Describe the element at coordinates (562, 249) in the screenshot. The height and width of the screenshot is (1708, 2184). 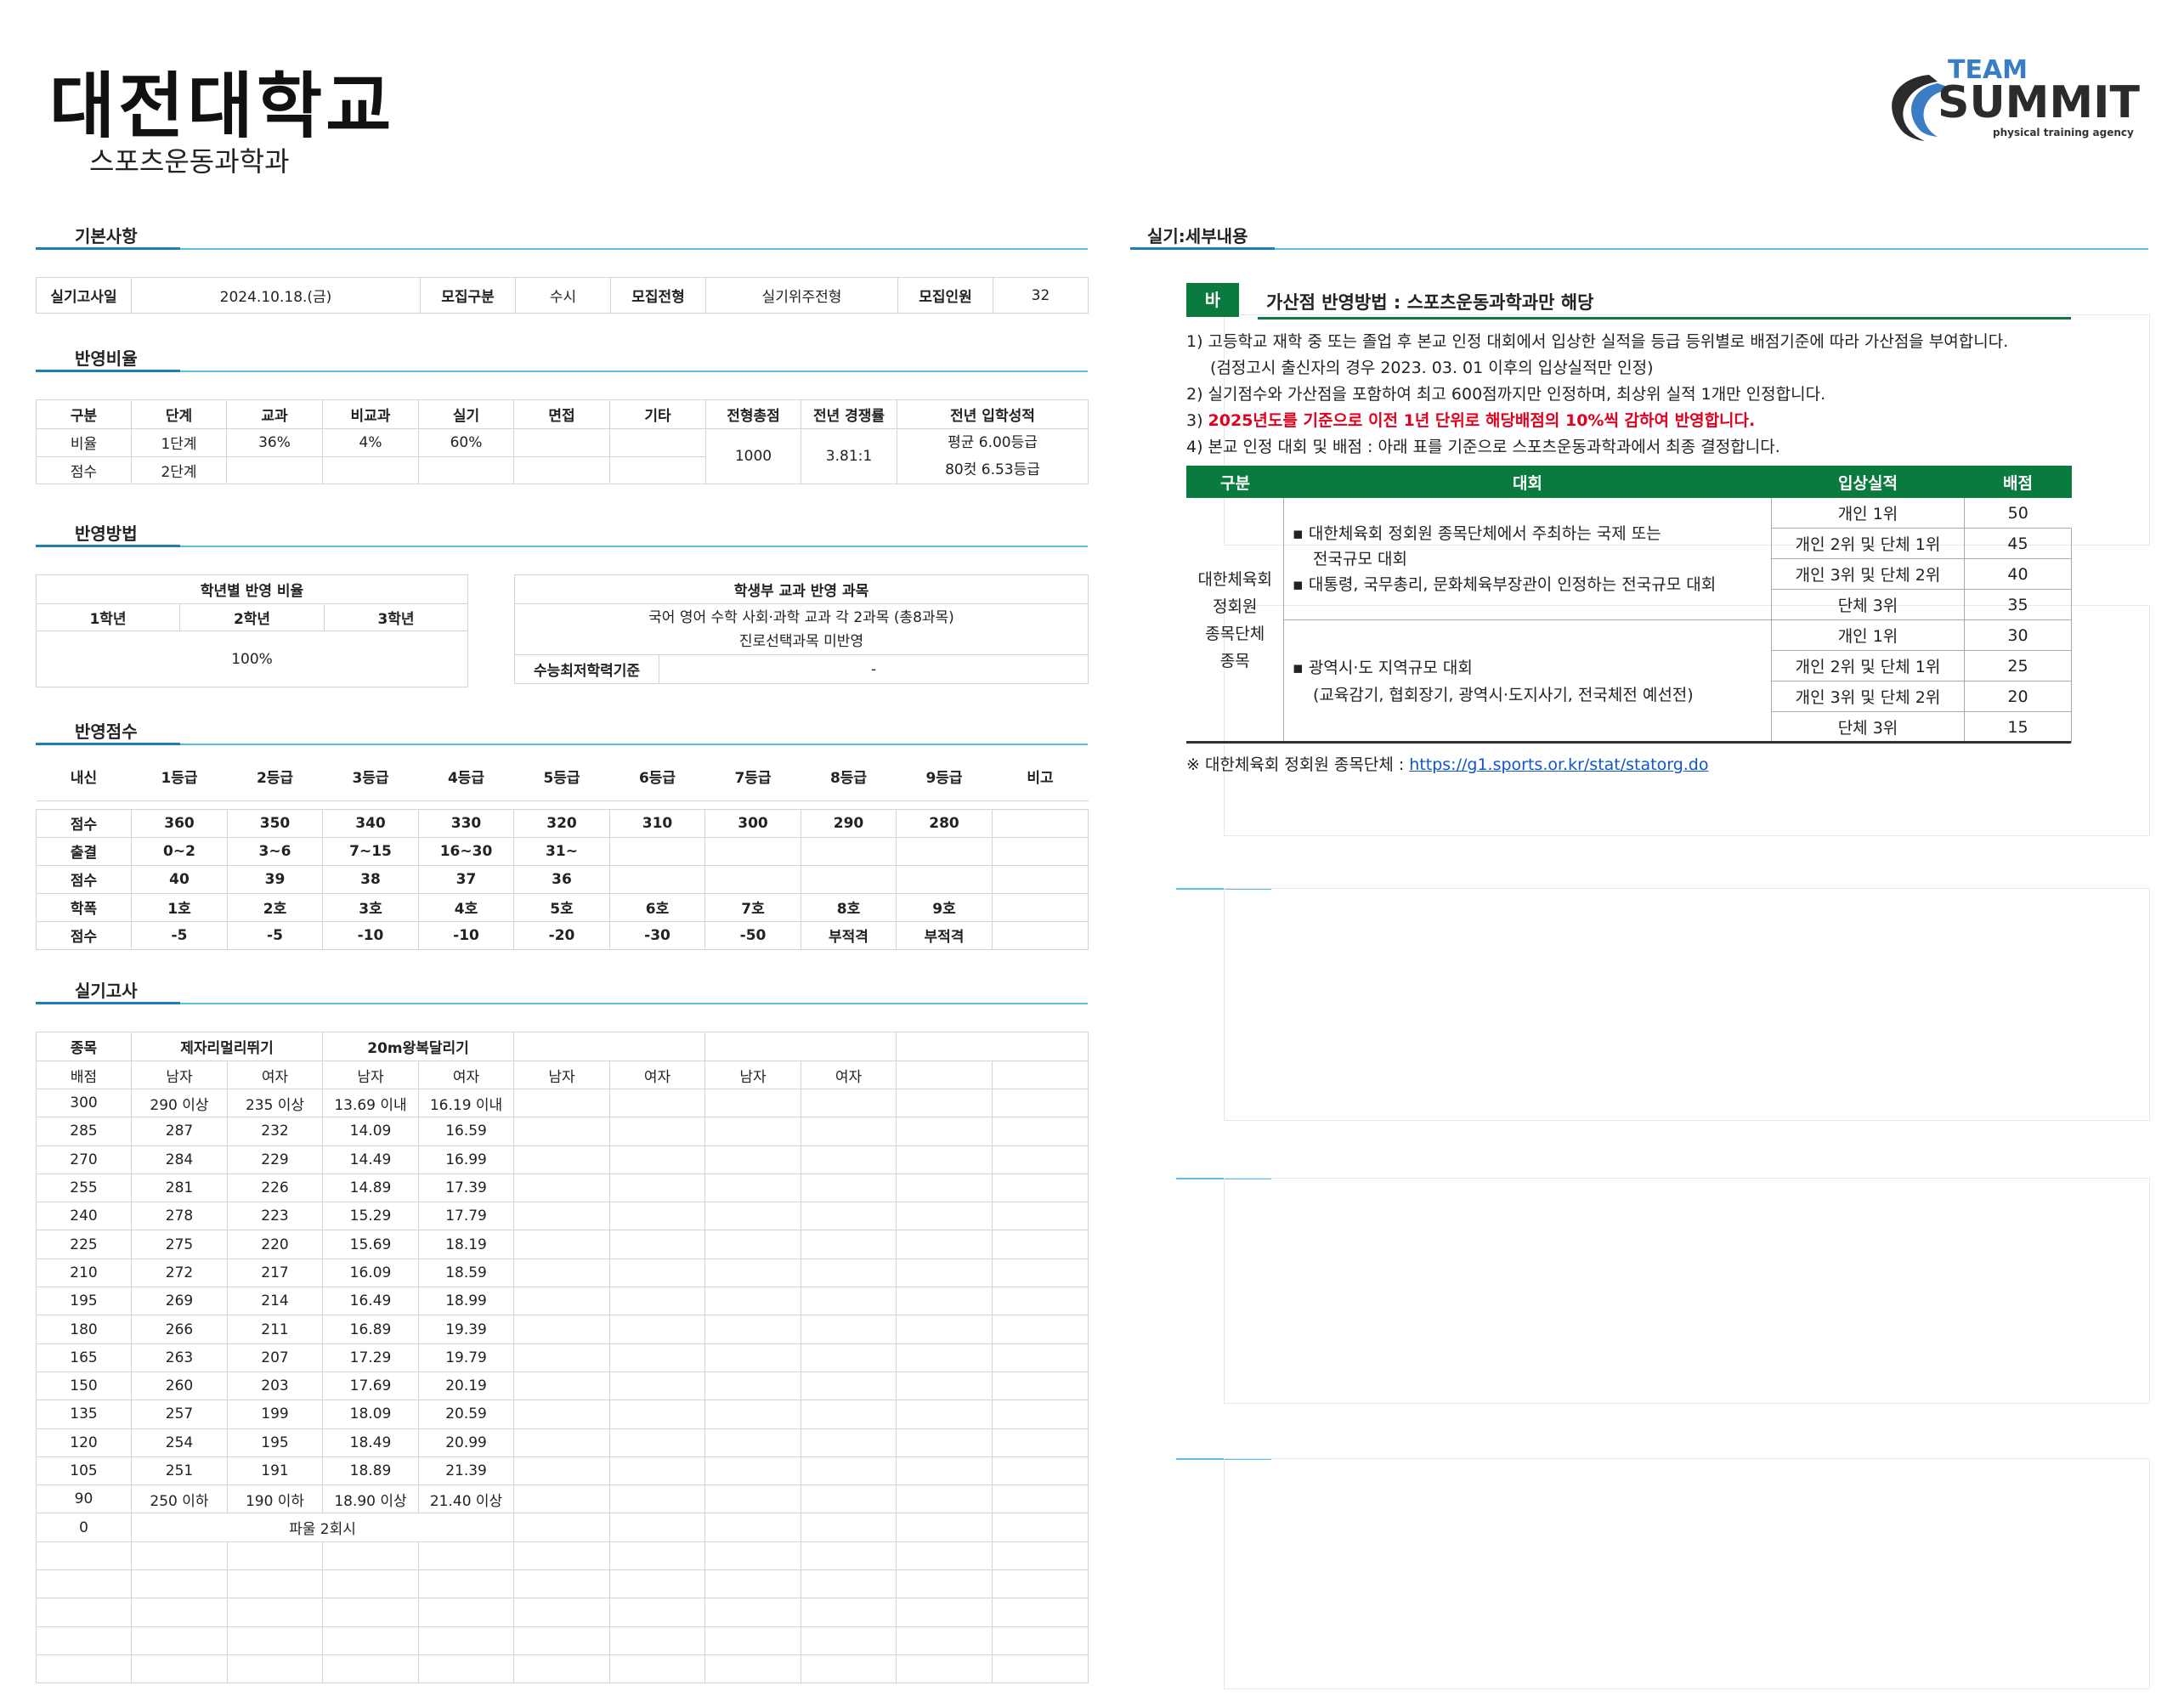
I see `basic-divider` at that location.